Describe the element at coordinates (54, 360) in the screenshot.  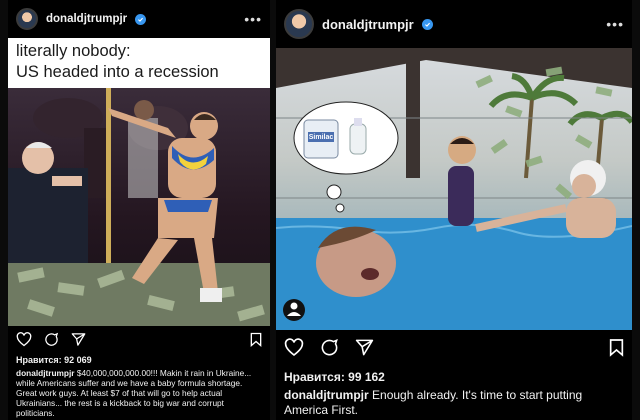
I see `likes-count: Нравится: 92 069` at that location.